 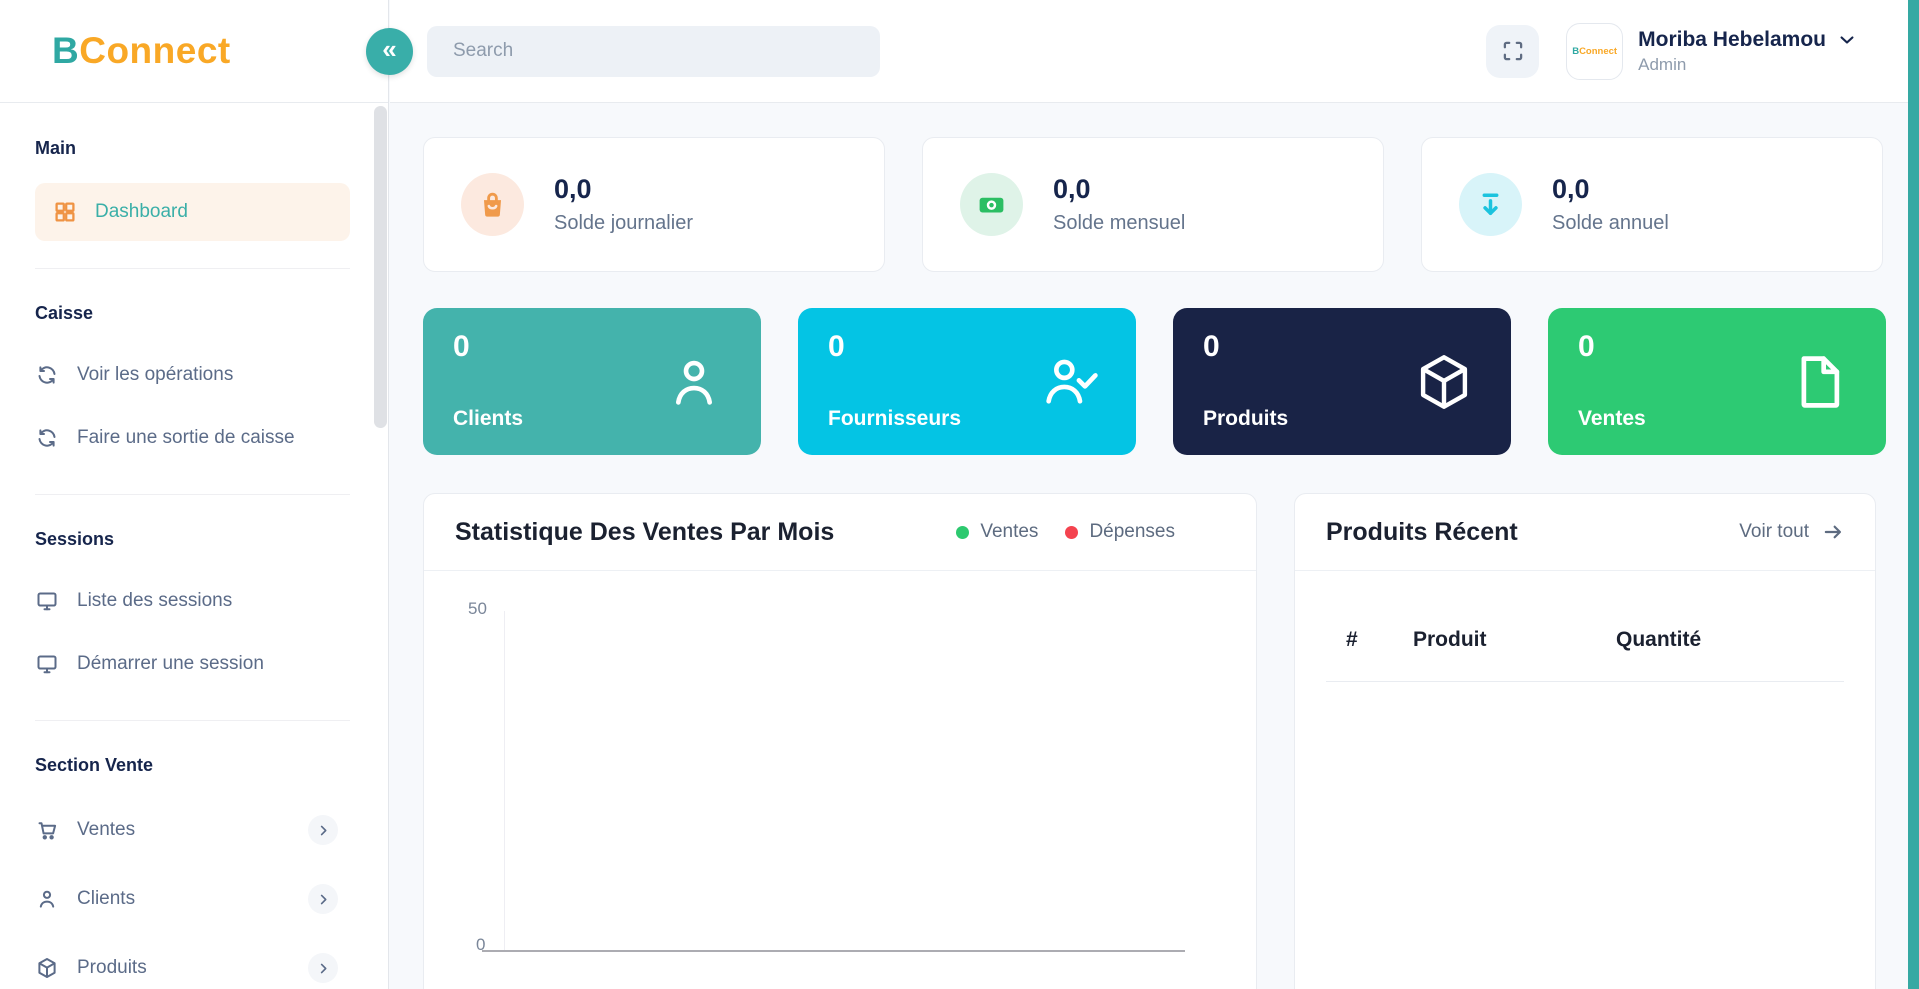 I want to click on metric-label: Produits, so click(x=1246, y=418).